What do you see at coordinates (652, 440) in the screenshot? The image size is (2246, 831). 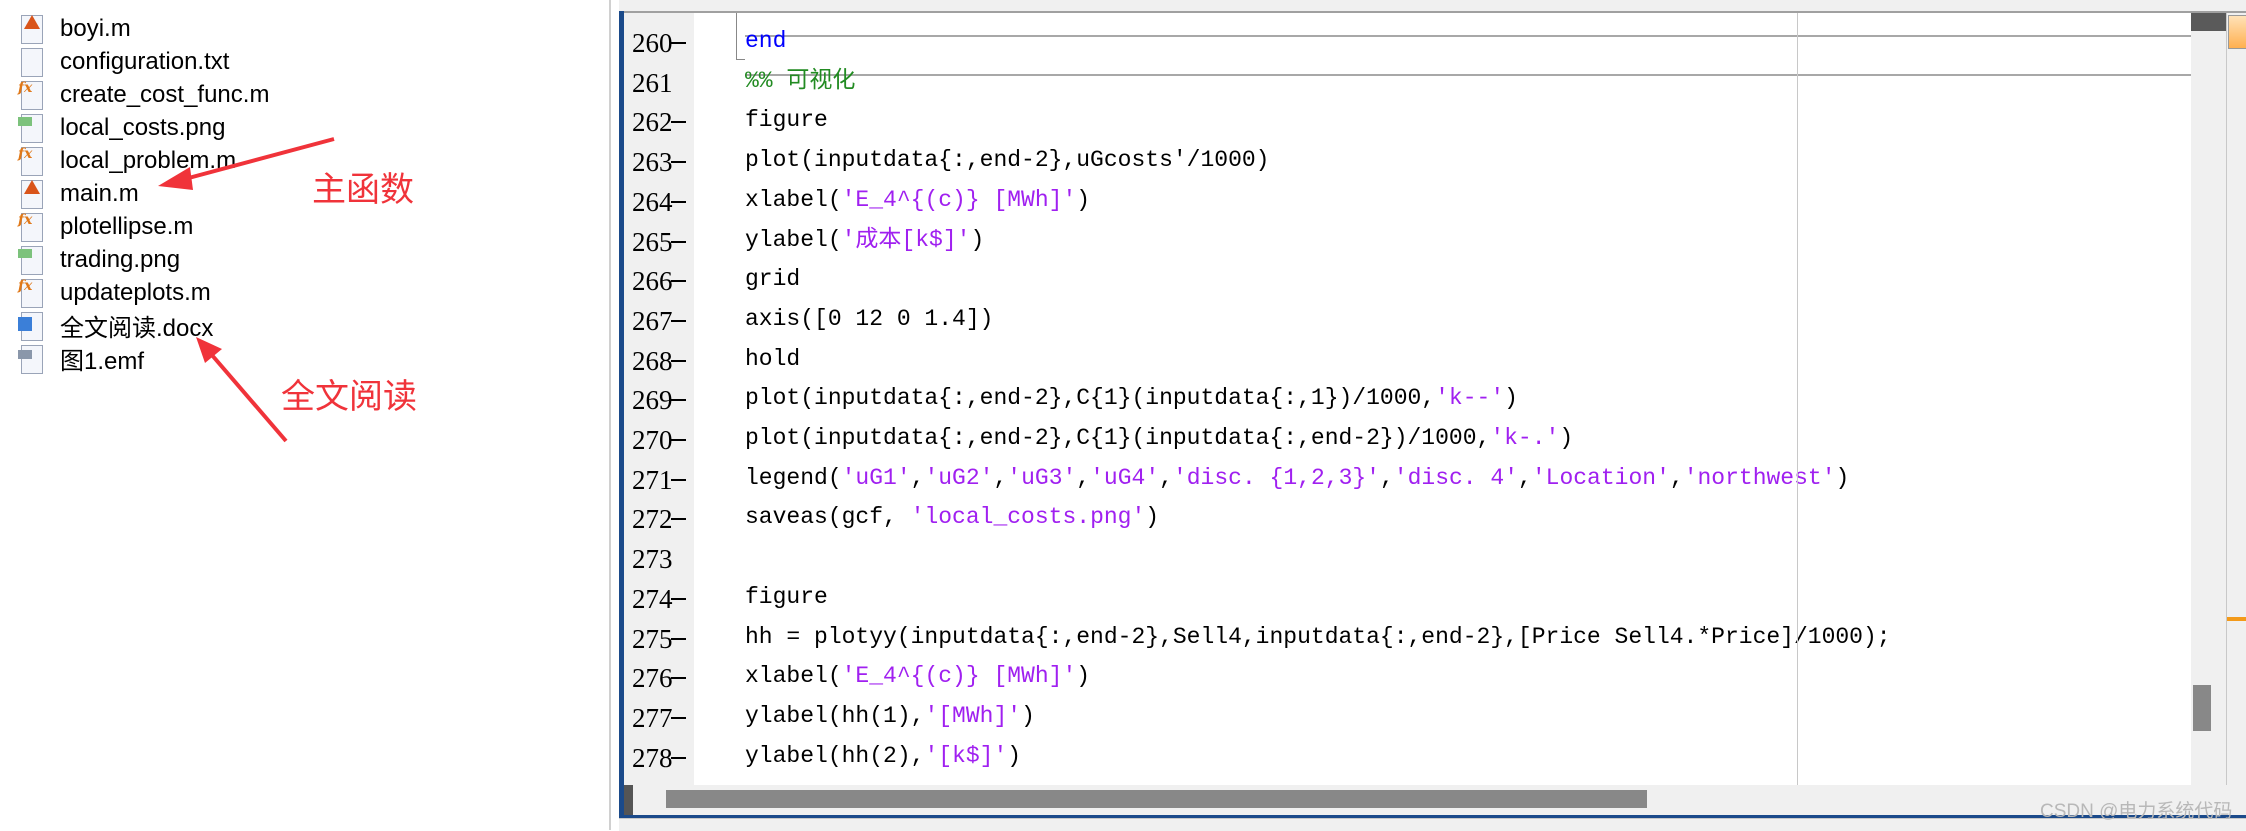 I see `line-number: 270` at bounding box center [652, 440].